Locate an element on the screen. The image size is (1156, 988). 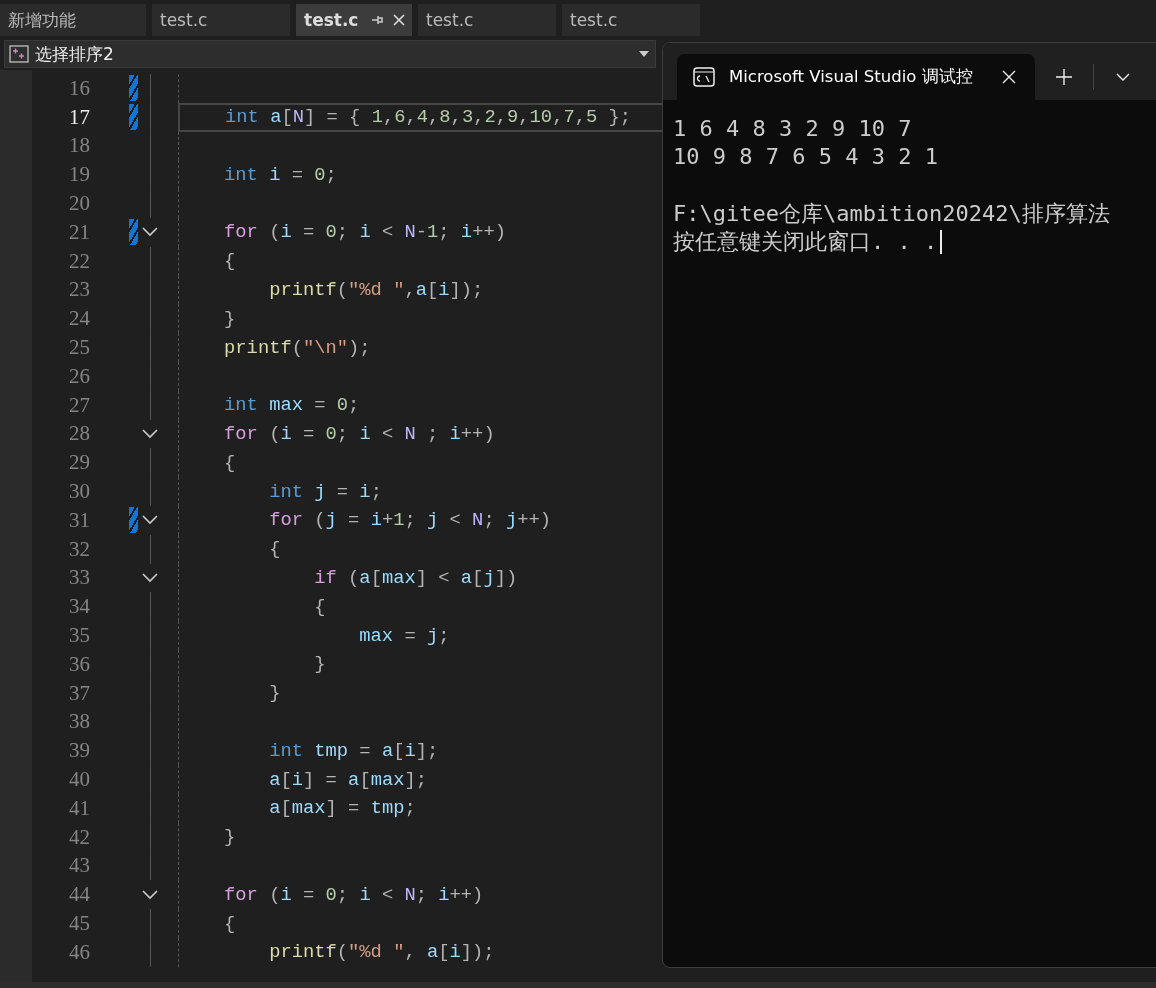
code-line: a[max] = tmp; is located at coordinates (342, 808).